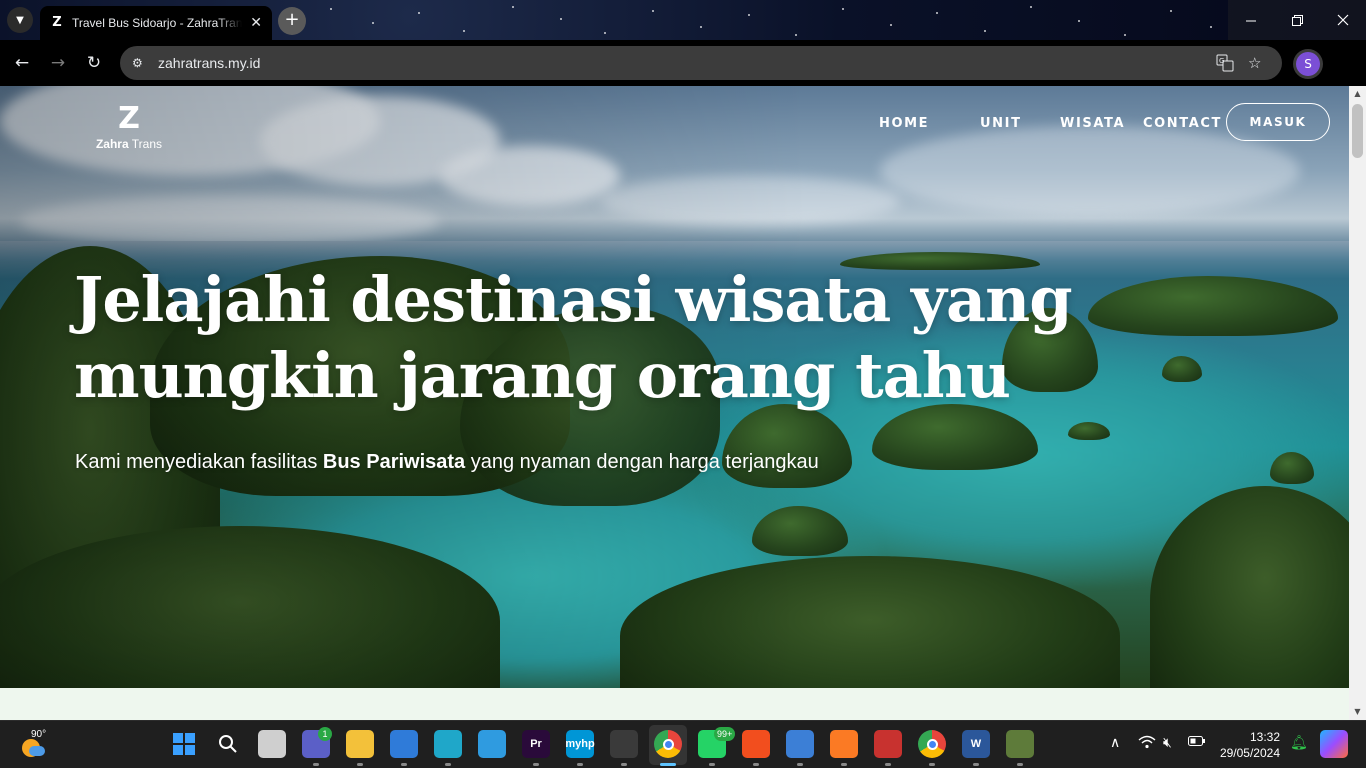 This screenshot has width=1366, height=768. What do you see at coordinates (800, 764) in the screenshot?
I see `virtualbox-running-indicator` at bounding box center [800, 764].